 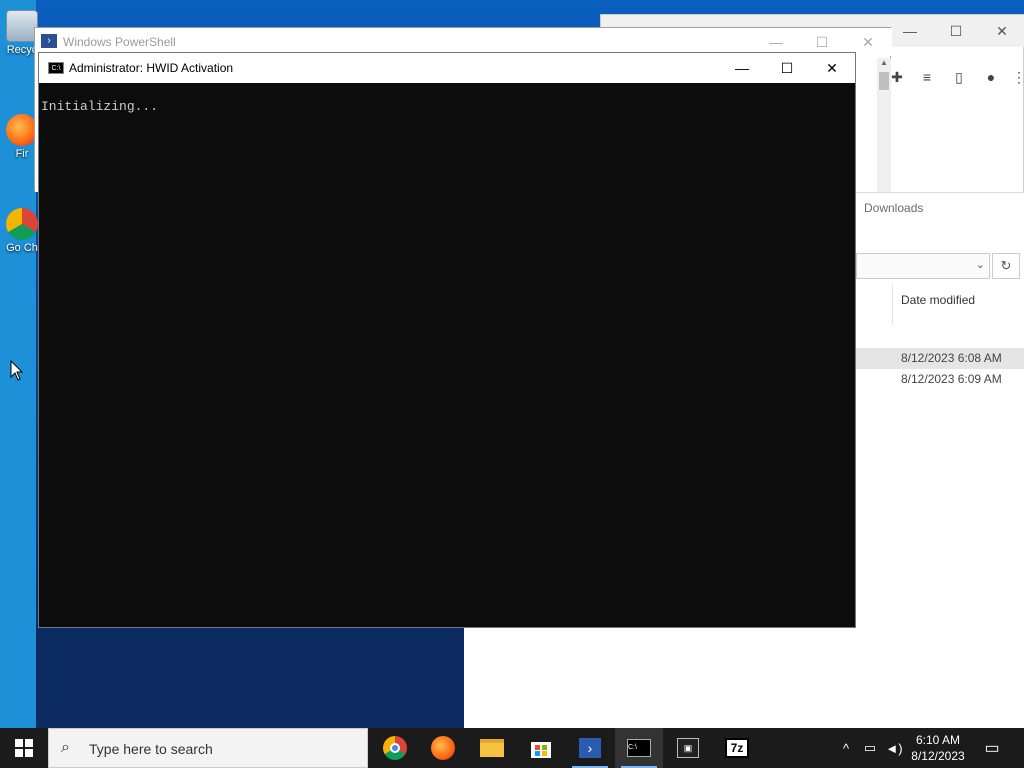 I want to click on refresh-button: ↻, so click(x=1006, y=266).